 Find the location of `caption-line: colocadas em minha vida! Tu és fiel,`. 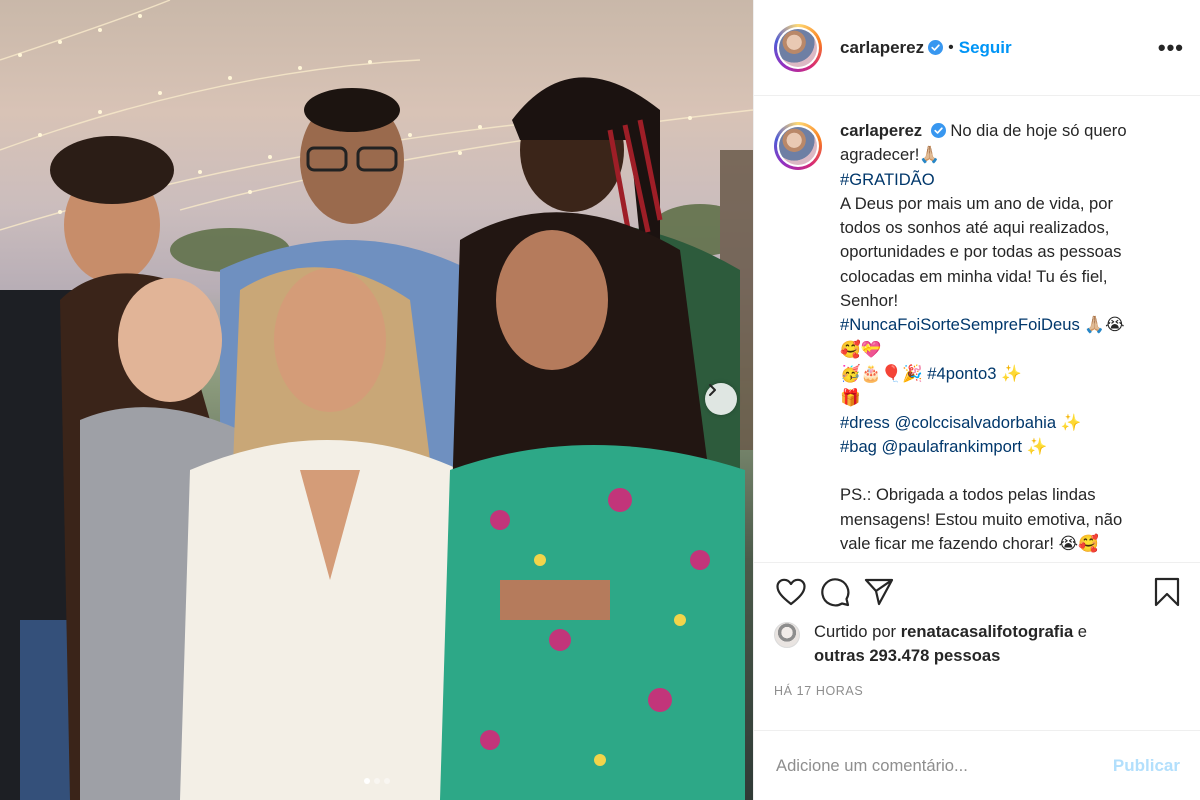

caption-line: colocadas em minha vida! Tu és fiel, is located at coordinates (974, 276).